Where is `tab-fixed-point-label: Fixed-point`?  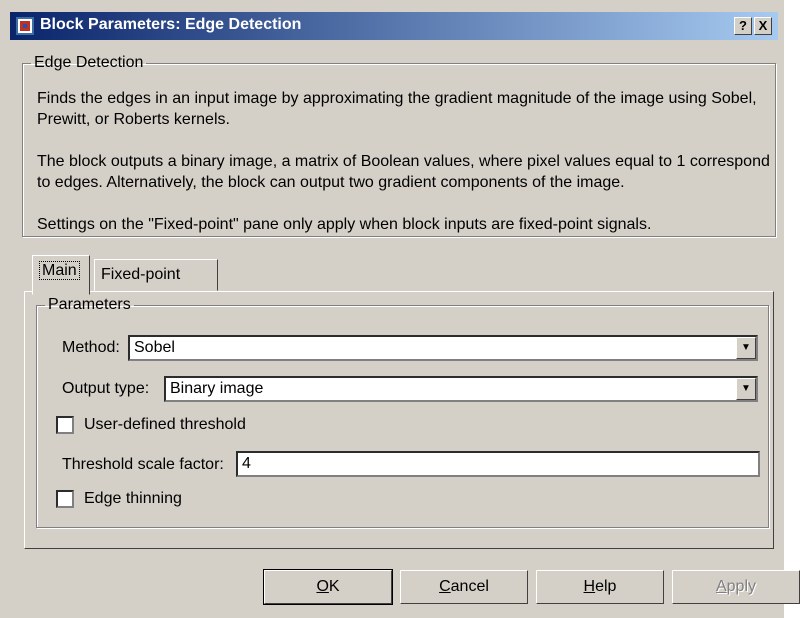
tab-fixed-point-label: Fixed-point is located at coordinates (141, 274).